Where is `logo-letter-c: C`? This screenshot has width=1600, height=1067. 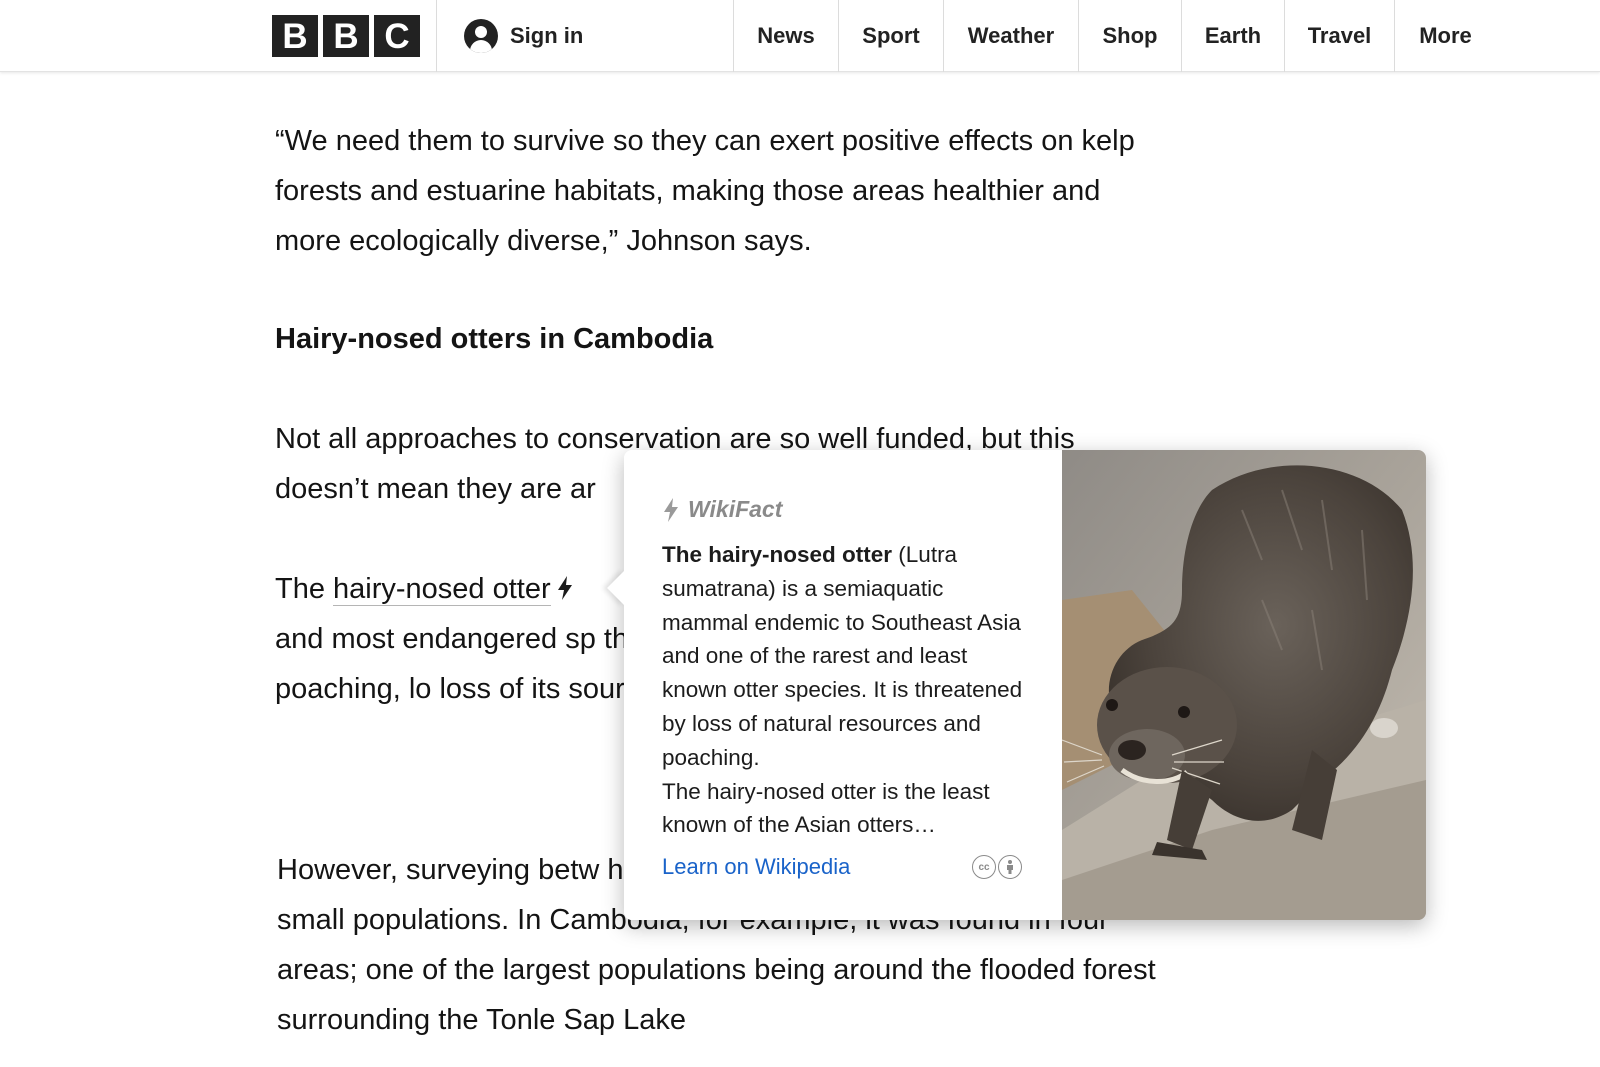 logo-letter-c: C is located at coordinates (397, 36).